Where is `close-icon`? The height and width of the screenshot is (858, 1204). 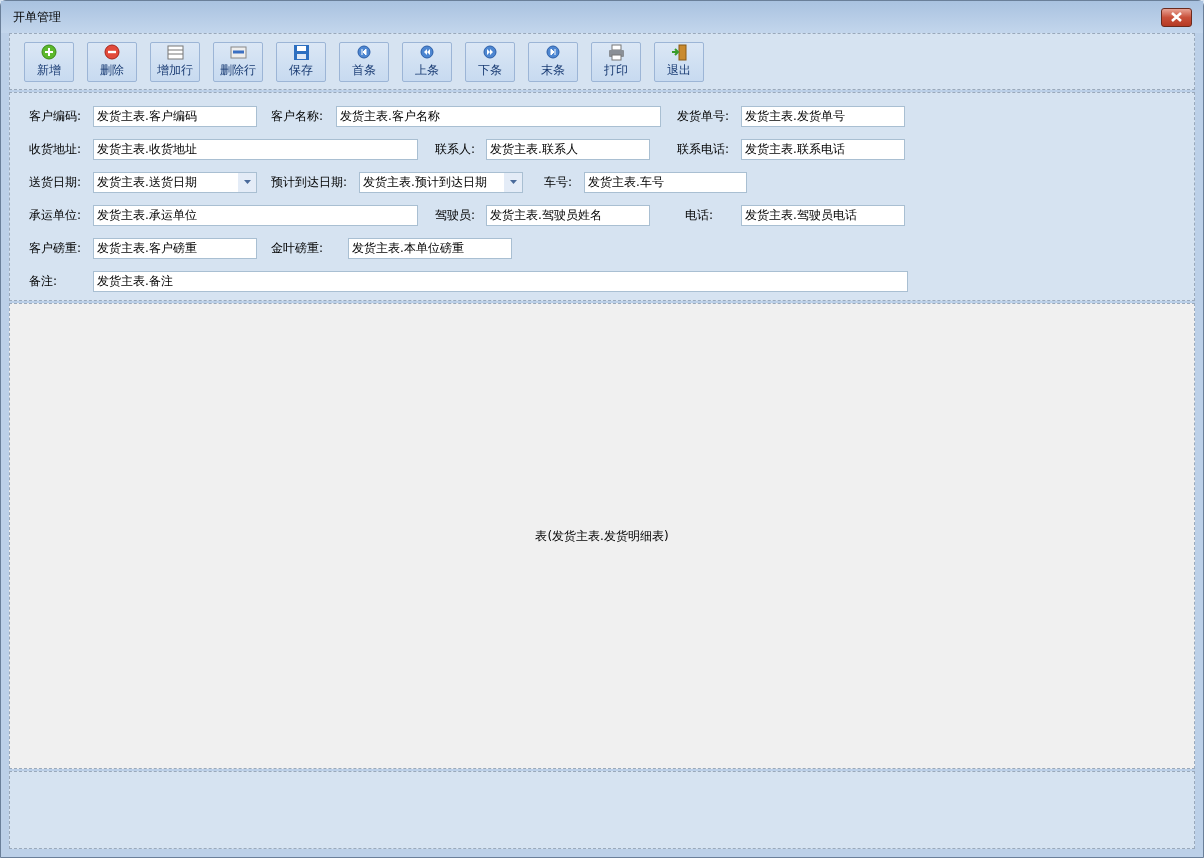
close-icon is located at coordinates (1176, 17).